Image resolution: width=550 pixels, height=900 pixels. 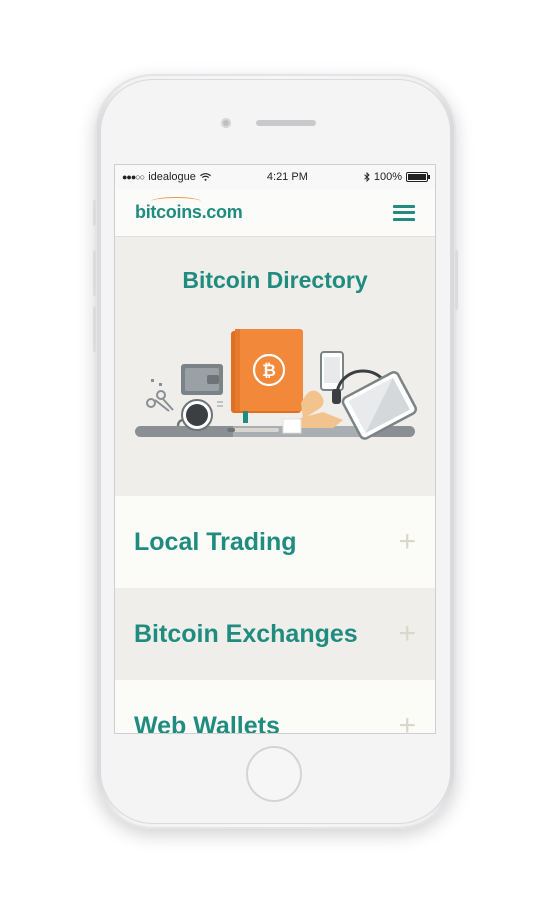 I want to click on battery-icon, so click(x=417, y=177).